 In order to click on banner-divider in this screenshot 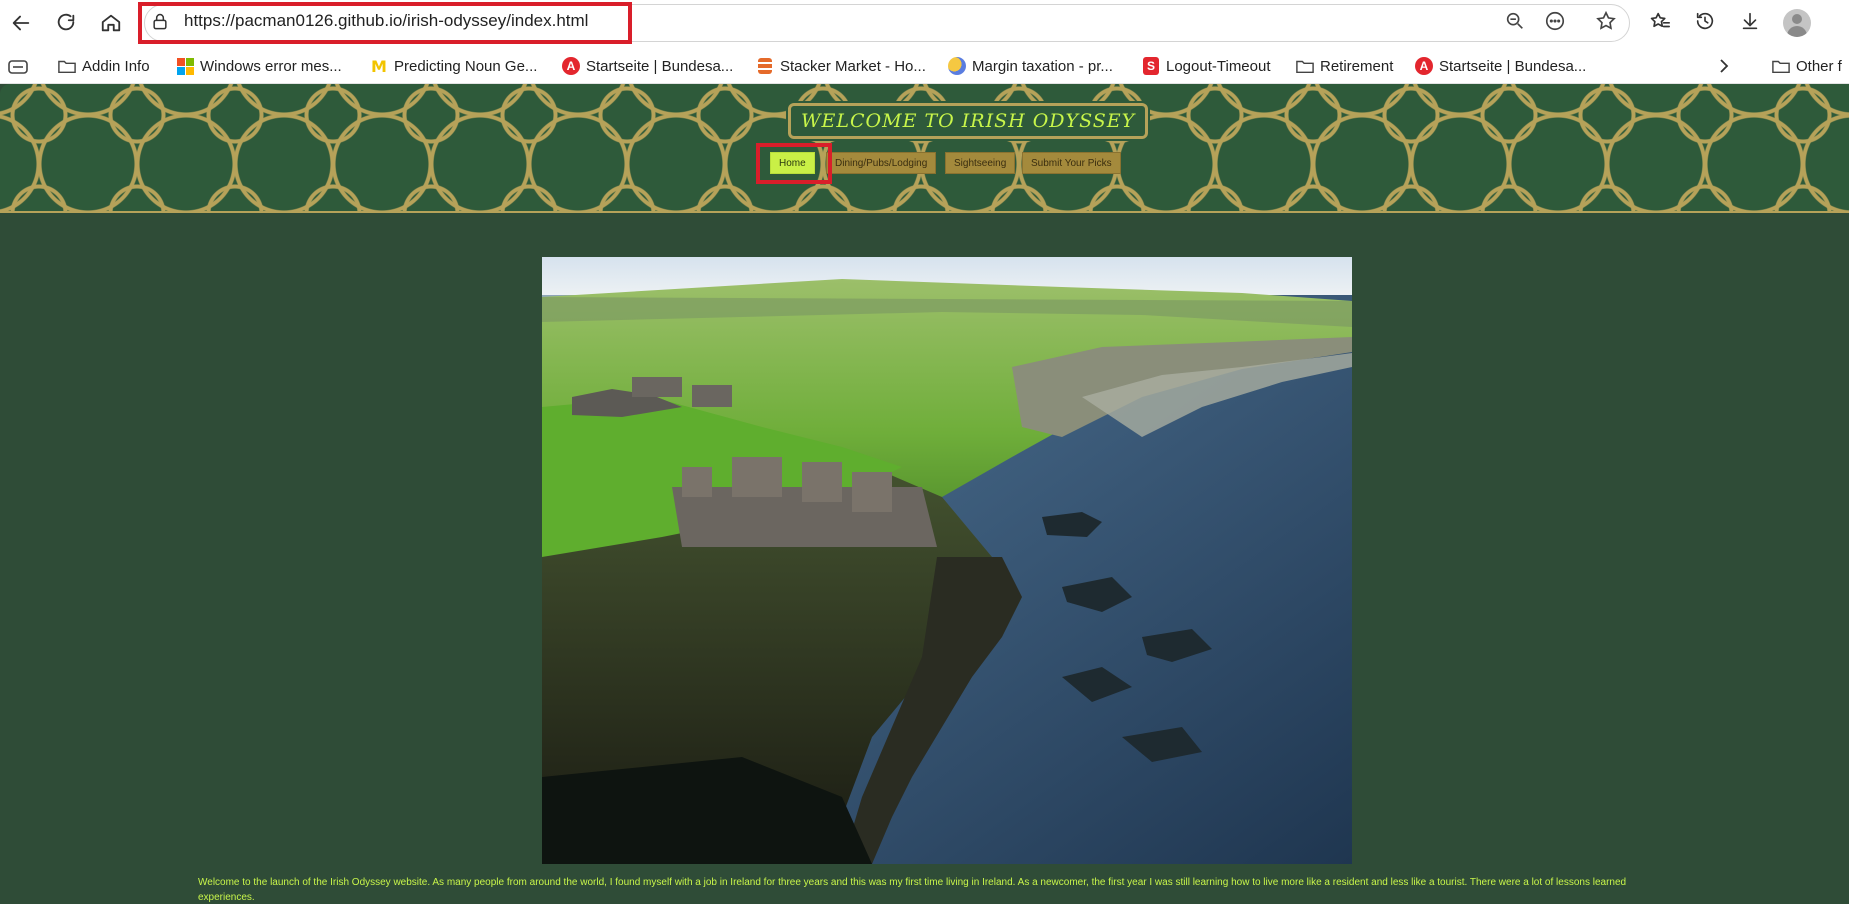, I will do `click(924, 212)`.